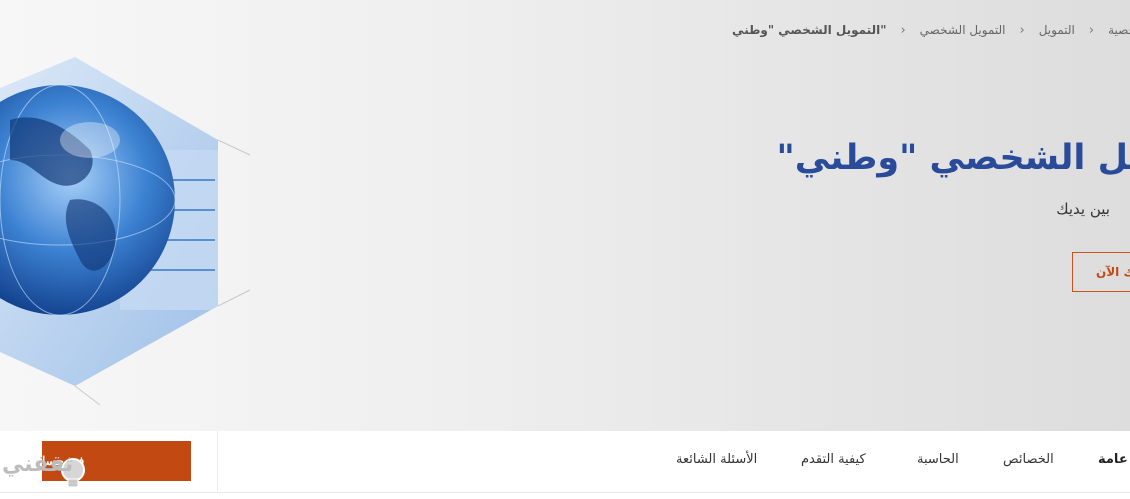  What do you see at coordinates (809, 30) in the screenshot?
I see `breadcrumb-item-current: التمويل الشخصي "وطني"` at bounding box center [809, 30].